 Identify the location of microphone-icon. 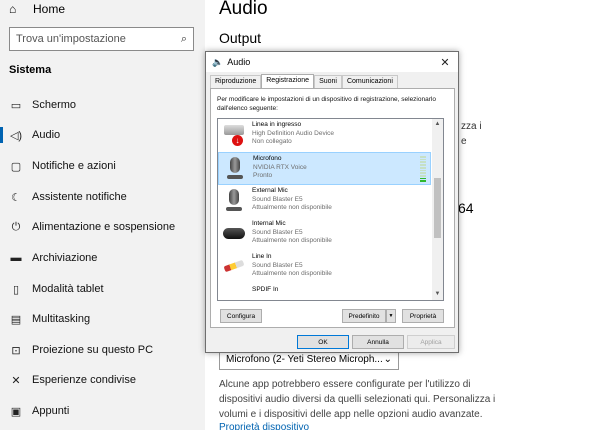
(235, 169).